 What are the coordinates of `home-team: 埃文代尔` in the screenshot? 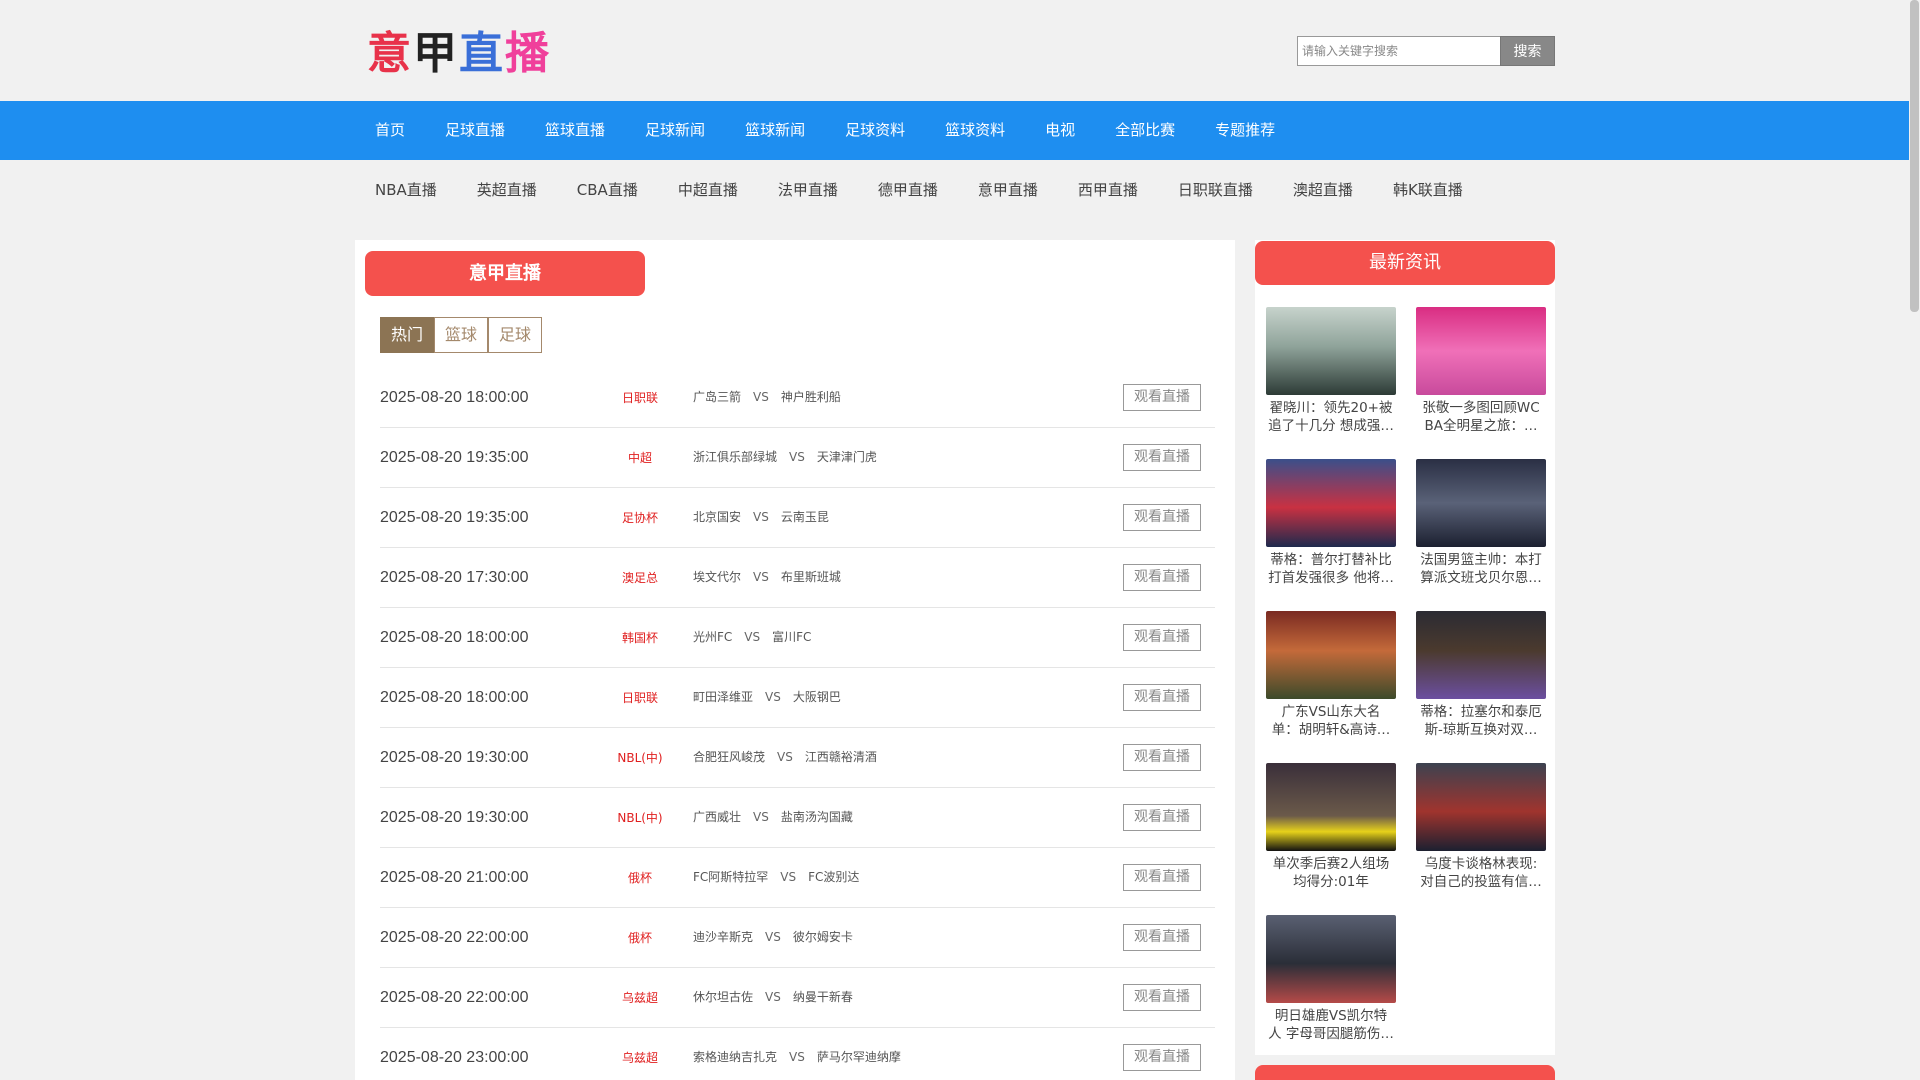 It's located at (717, 577).